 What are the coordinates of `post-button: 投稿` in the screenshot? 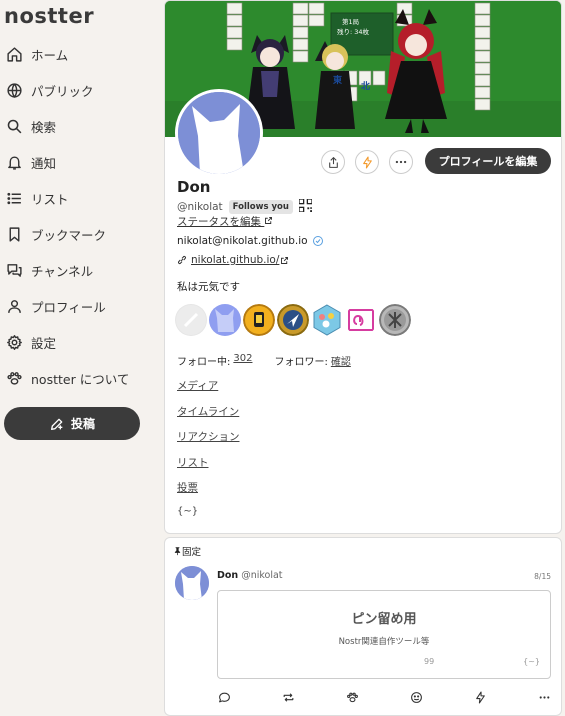 It's located at (72, 423).